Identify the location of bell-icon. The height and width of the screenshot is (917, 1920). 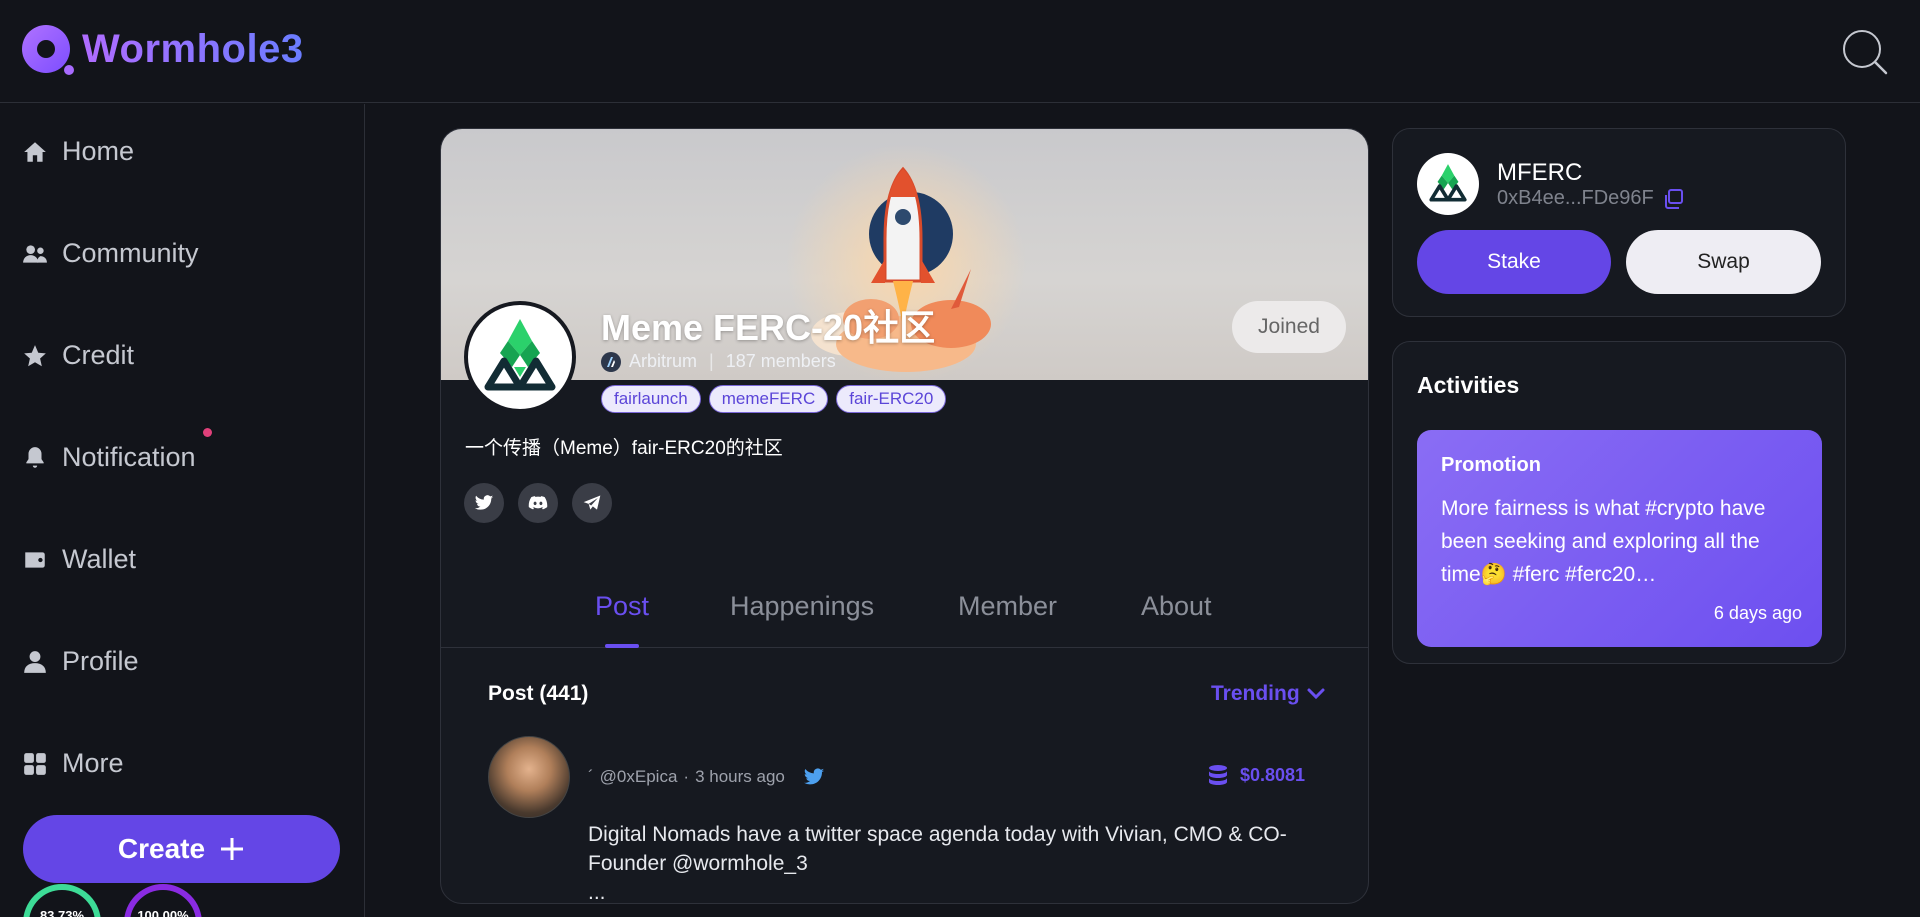
(35, 457).